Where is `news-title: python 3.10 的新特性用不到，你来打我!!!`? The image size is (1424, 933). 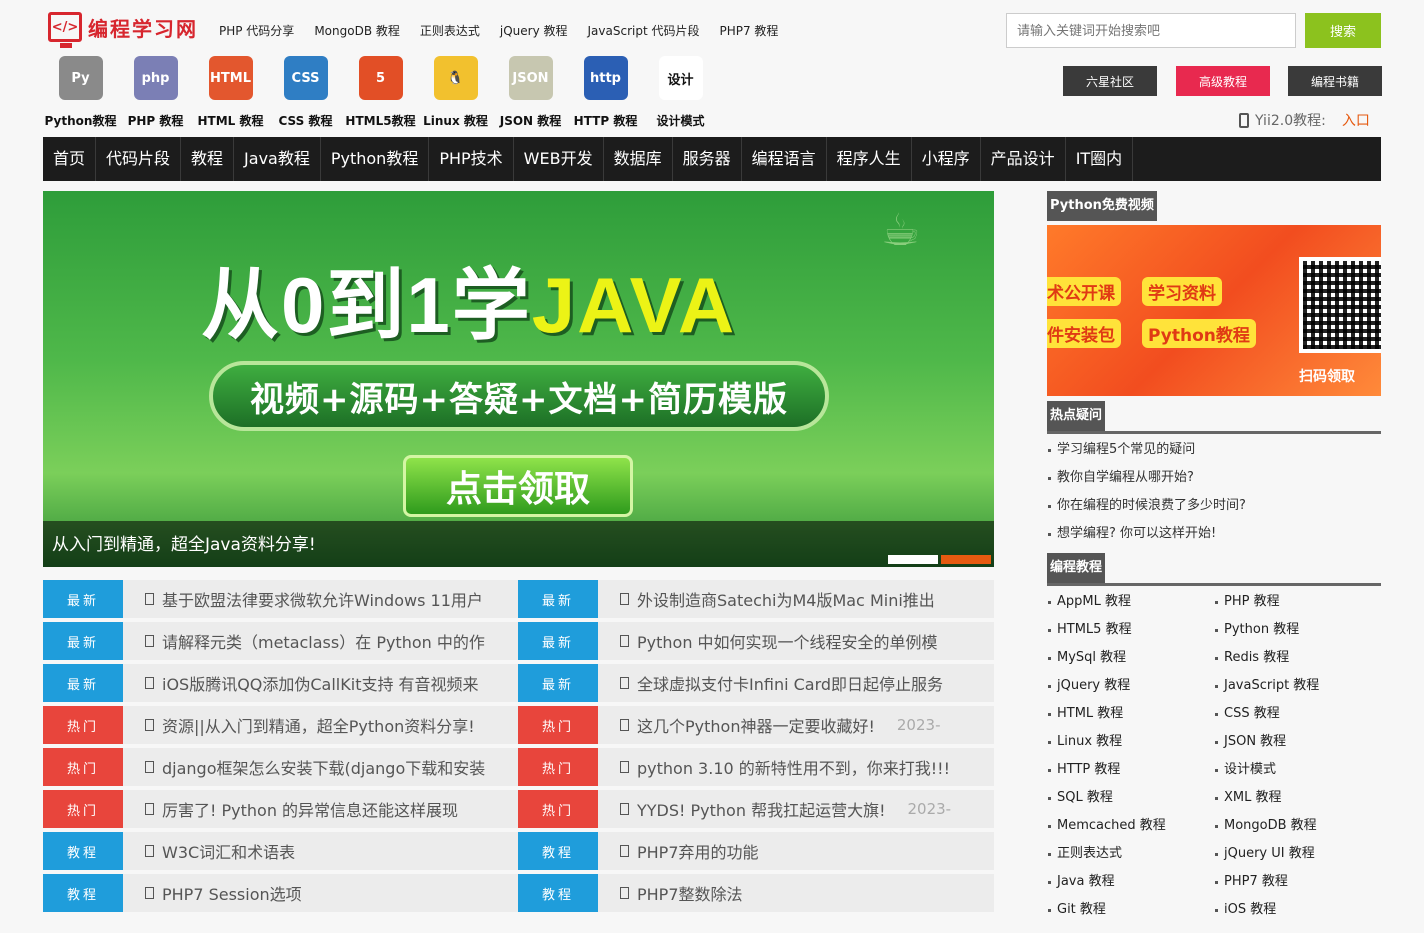 news-title: python 3.10 的新特性用不到，你来打我!!! is located at coordinates (793, 767).